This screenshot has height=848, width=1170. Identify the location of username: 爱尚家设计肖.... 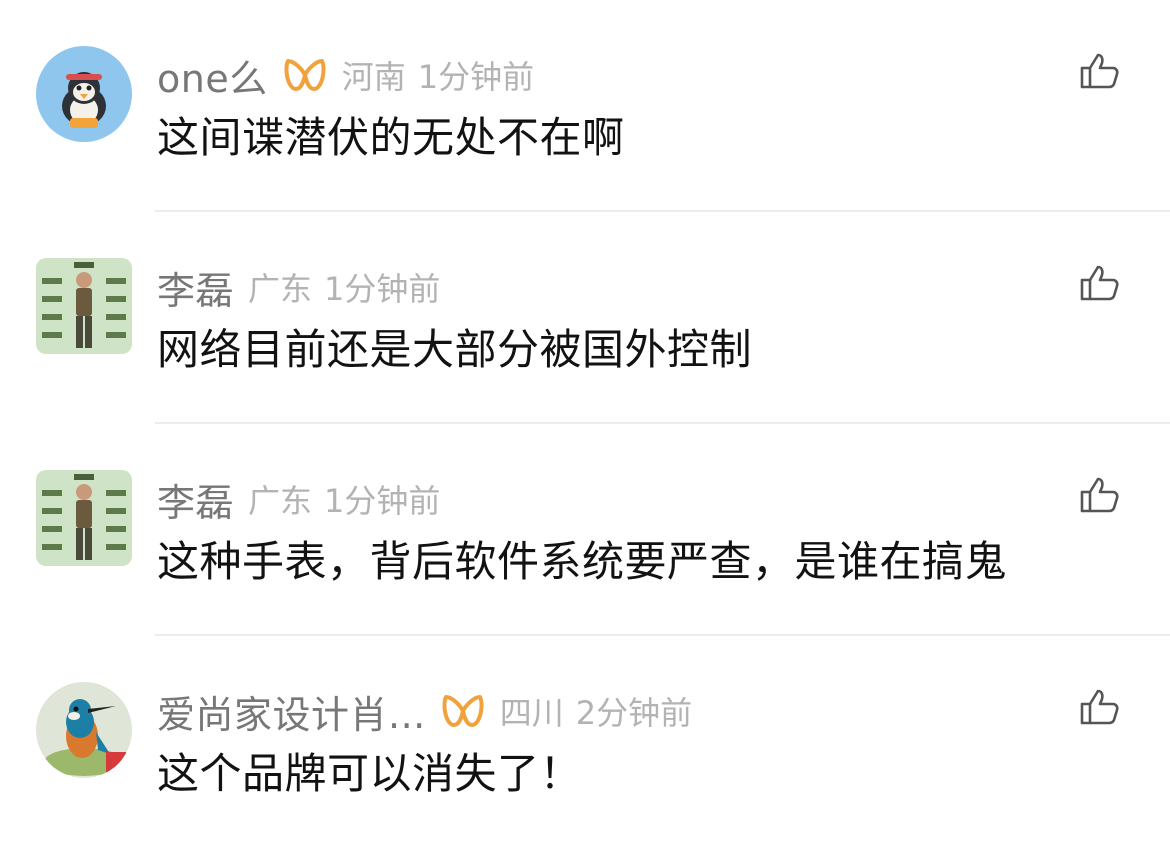
(291, 711).